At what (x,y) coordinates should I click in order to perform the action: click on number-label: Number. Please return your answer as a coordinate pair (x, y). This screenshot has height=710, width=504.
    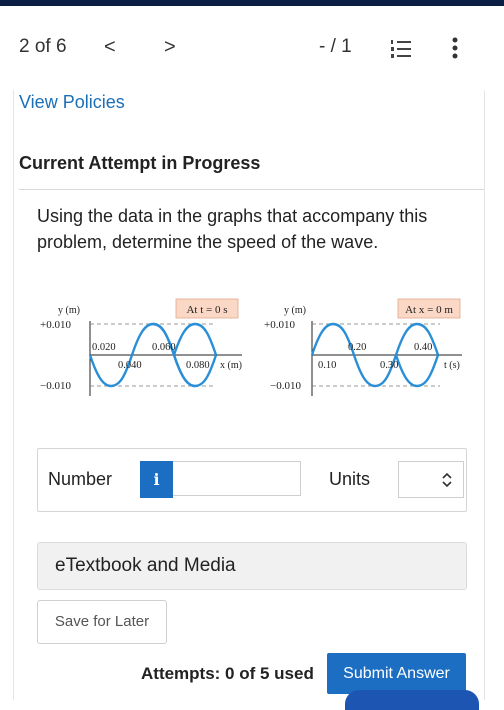
    Looking at the image, I should click on (80, 479).